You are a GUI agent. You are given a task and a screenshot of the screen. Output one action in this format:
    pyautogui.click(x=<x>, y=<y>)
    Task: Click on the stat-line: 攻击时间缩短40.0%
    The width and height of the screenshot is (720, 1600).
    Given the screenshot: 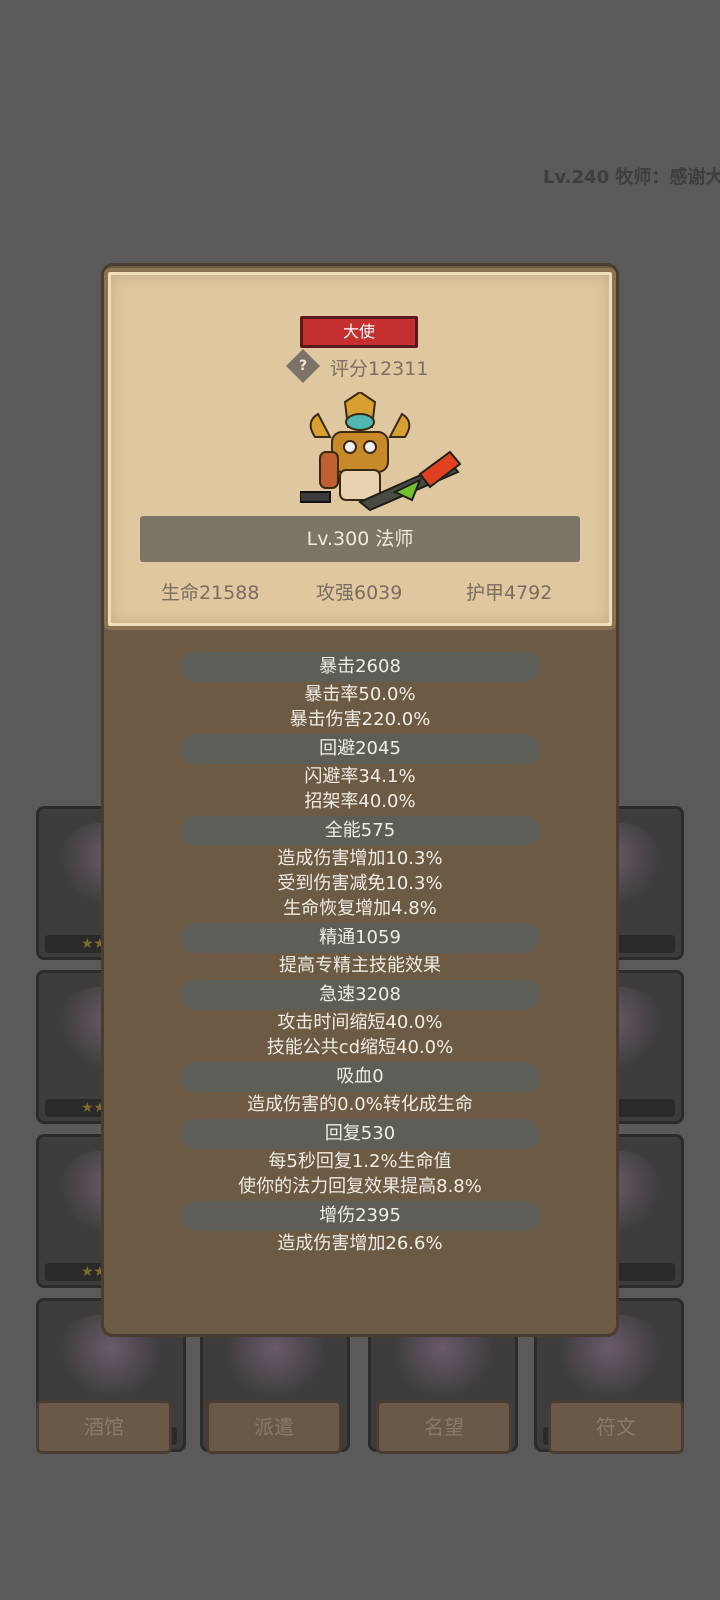 What is the action you would take?
    pyautogui.click(x=360, y=1022)
    